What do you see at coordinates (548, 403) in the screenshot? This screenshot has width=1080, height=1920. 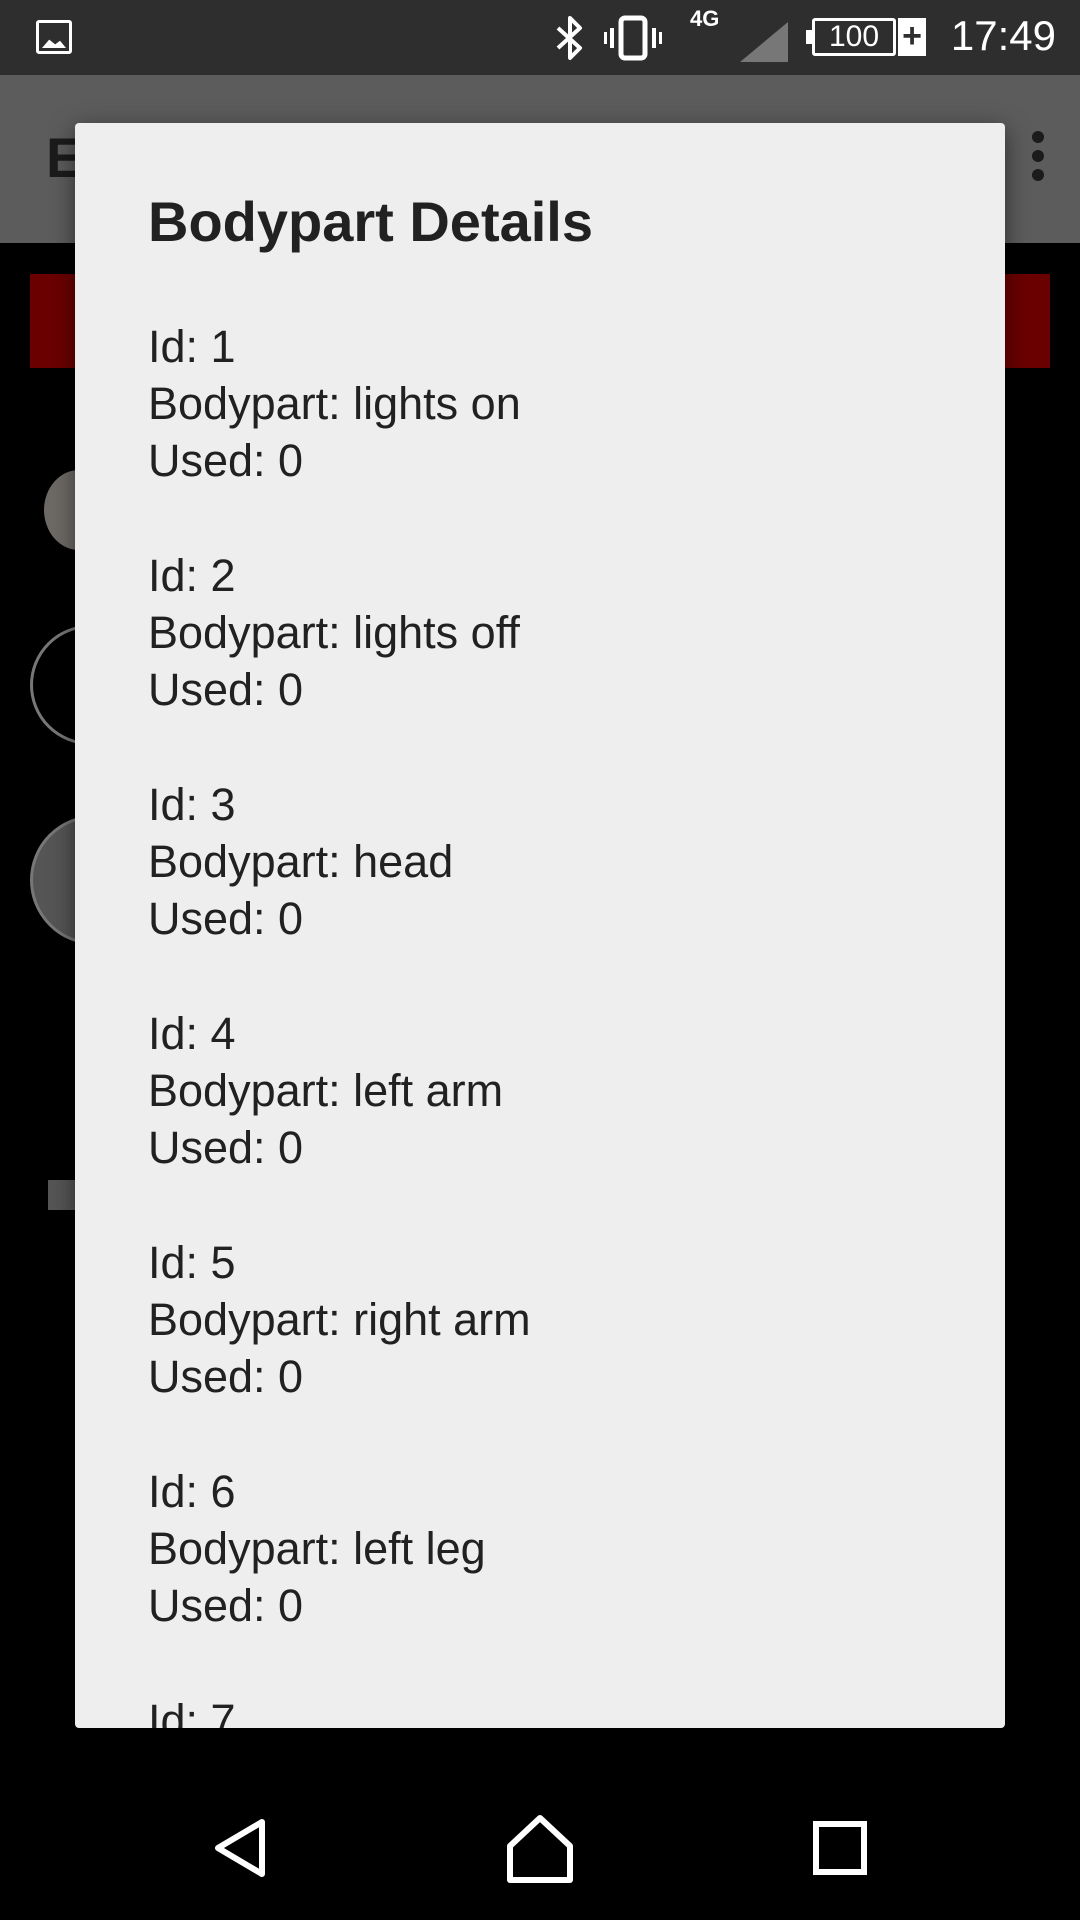 I see `list-item: Id: 1 Bodypart: lights on Used: 0` at bounding box center [548, 403].